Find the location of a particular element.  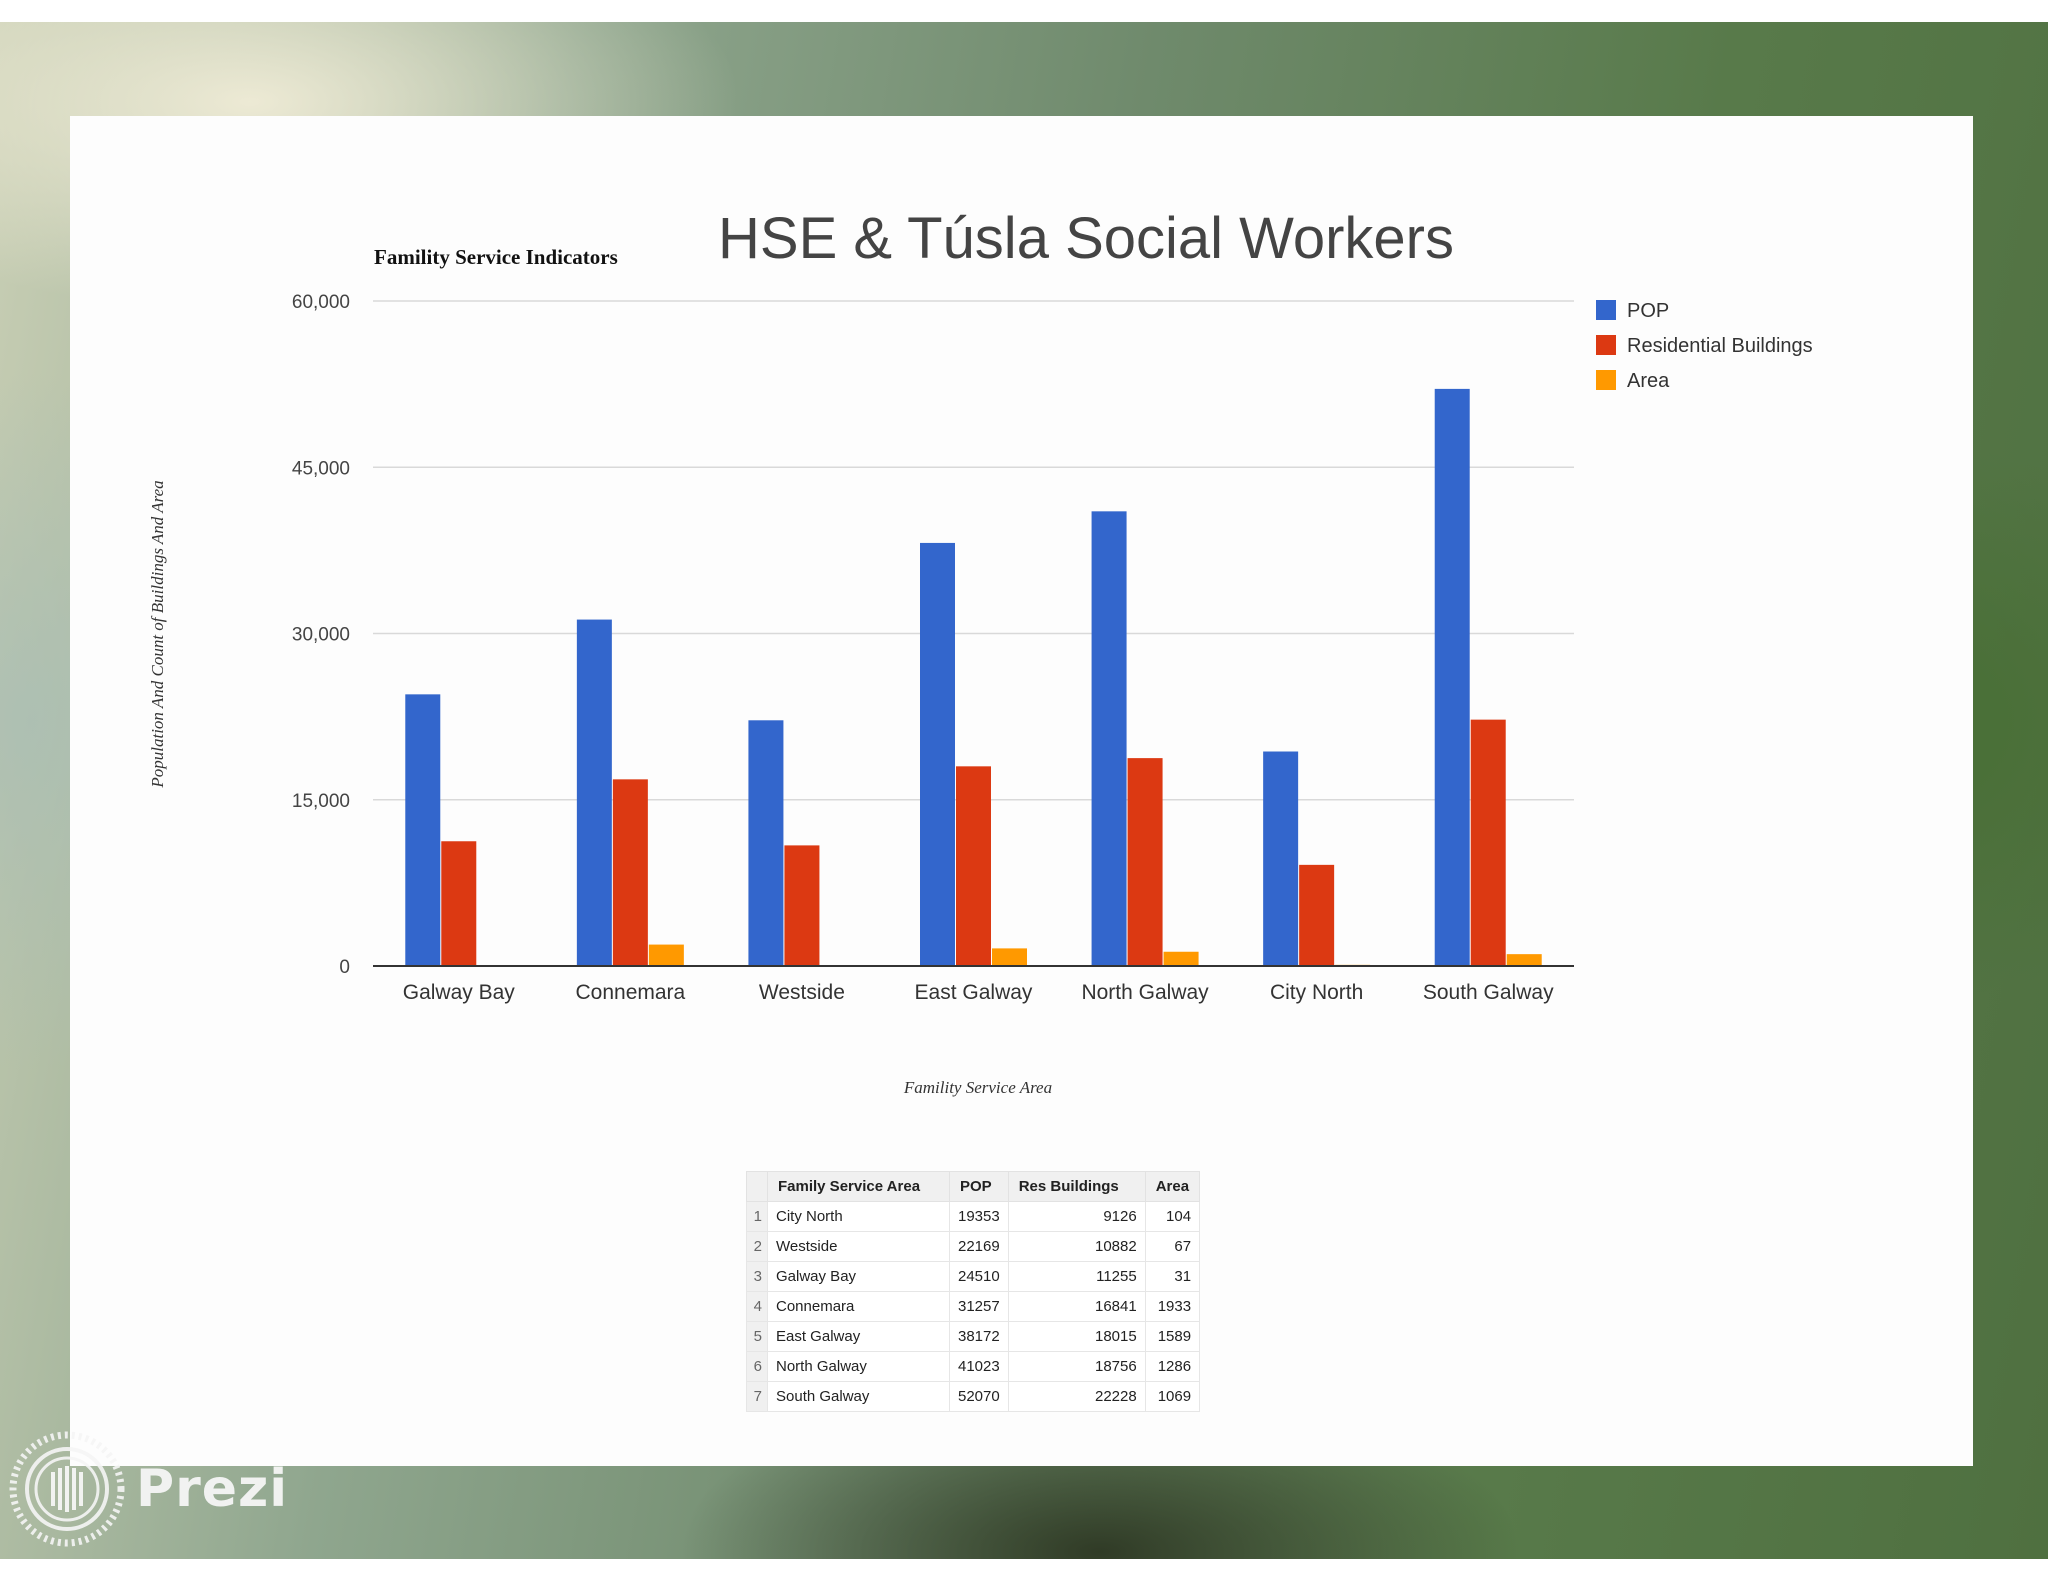

table-row: 6 North Galway 41023 18756 1286 is located at coordinates (973, 1366).